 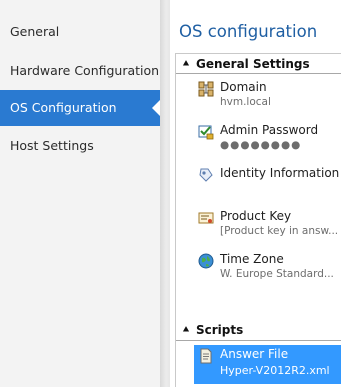 I want to click on product-key-icon, so click(x=206, y=218).